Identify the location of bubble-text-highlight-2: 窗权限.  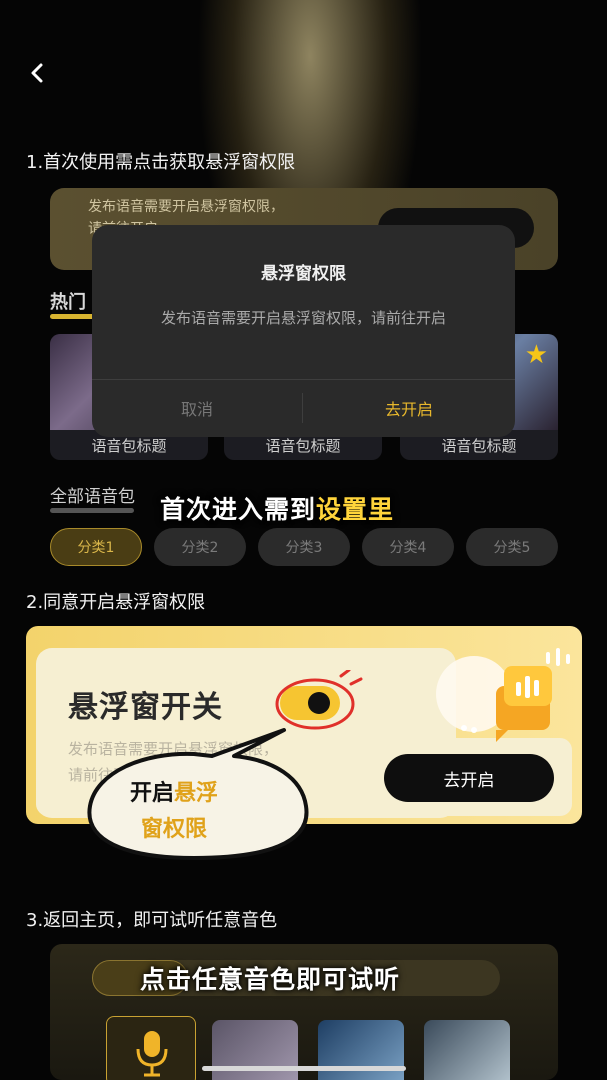
(173, 829).